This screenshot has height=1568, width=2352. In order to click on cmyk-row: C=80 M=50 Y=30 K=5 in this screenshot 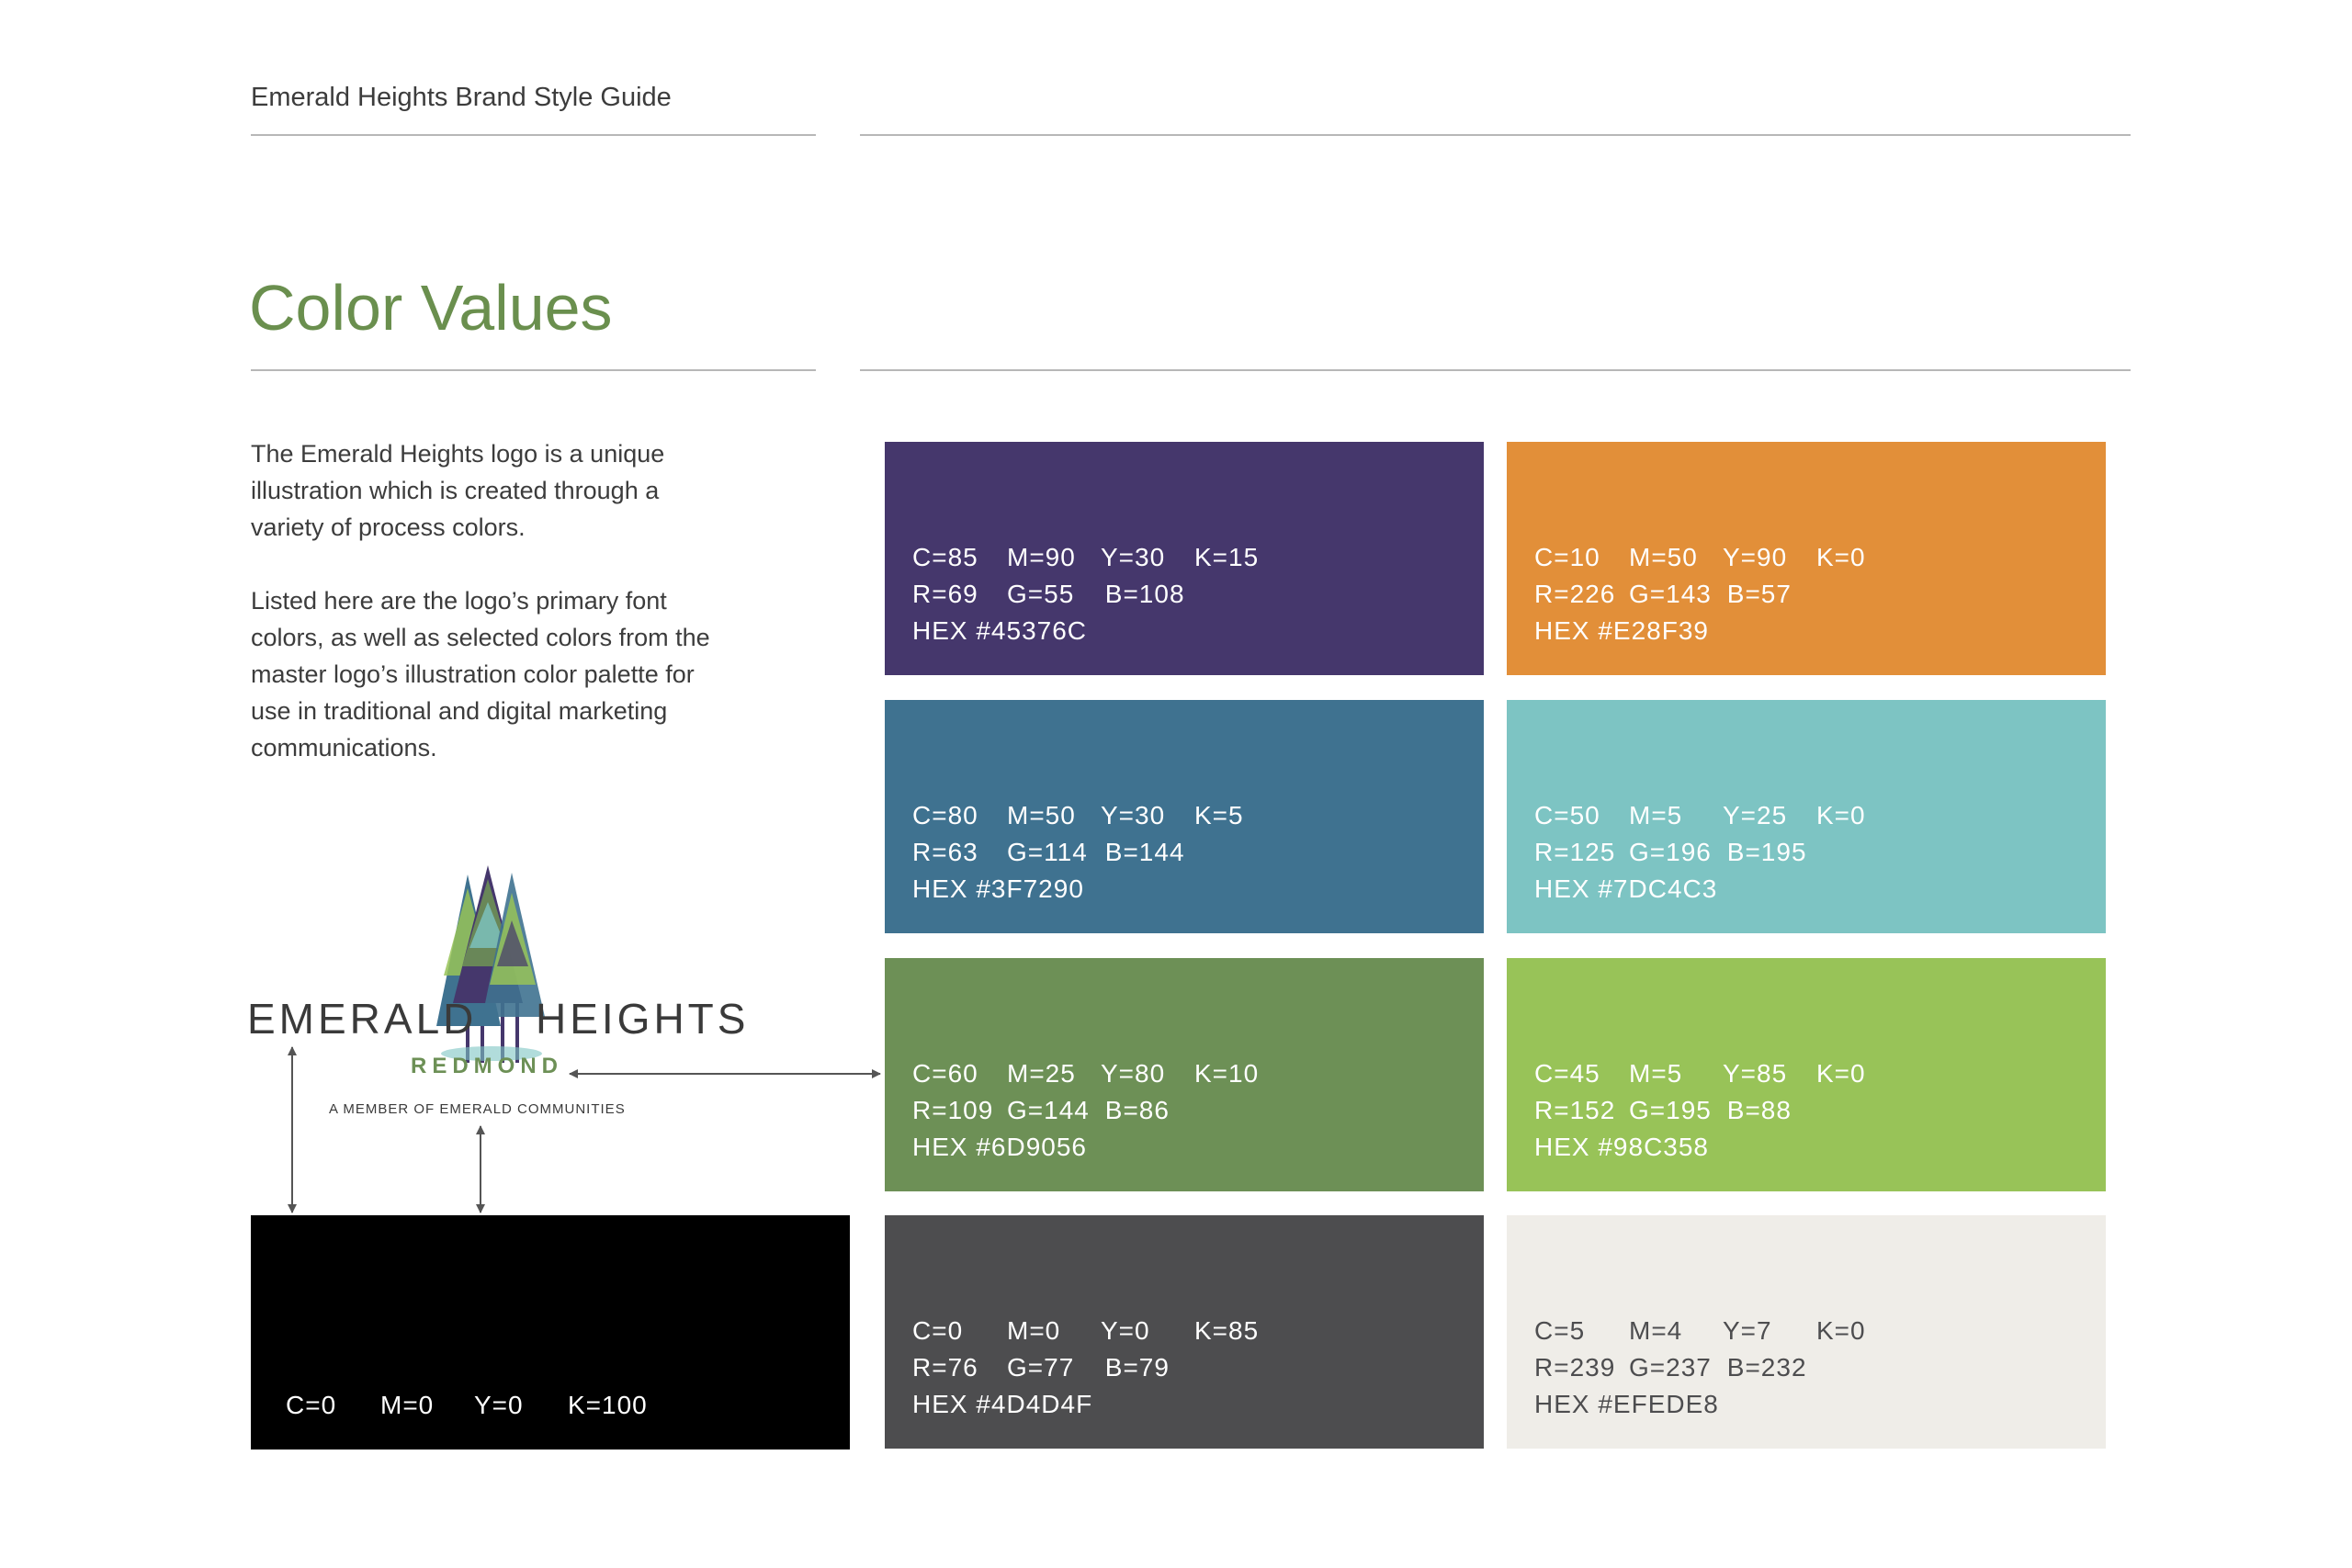, I will do `click(1078, 816)`.